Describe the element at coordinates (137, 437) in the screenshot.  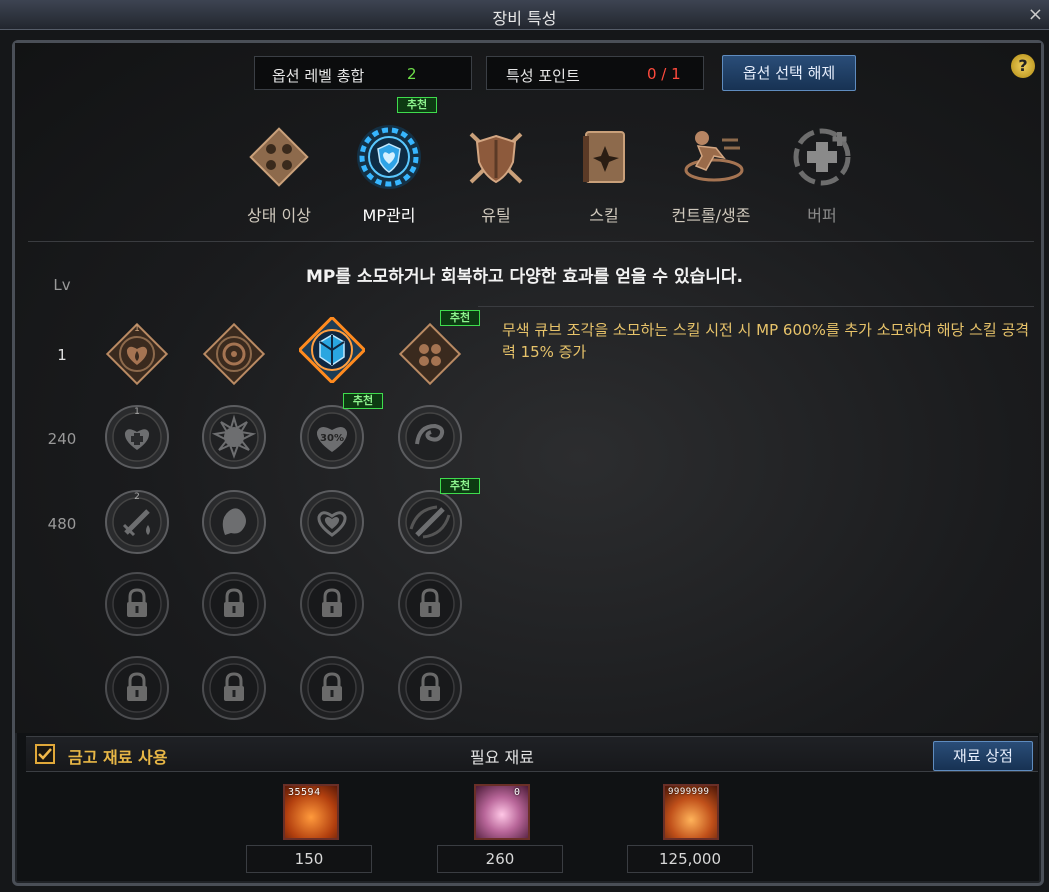
I see `heart-cross-icon: 1` at that location.